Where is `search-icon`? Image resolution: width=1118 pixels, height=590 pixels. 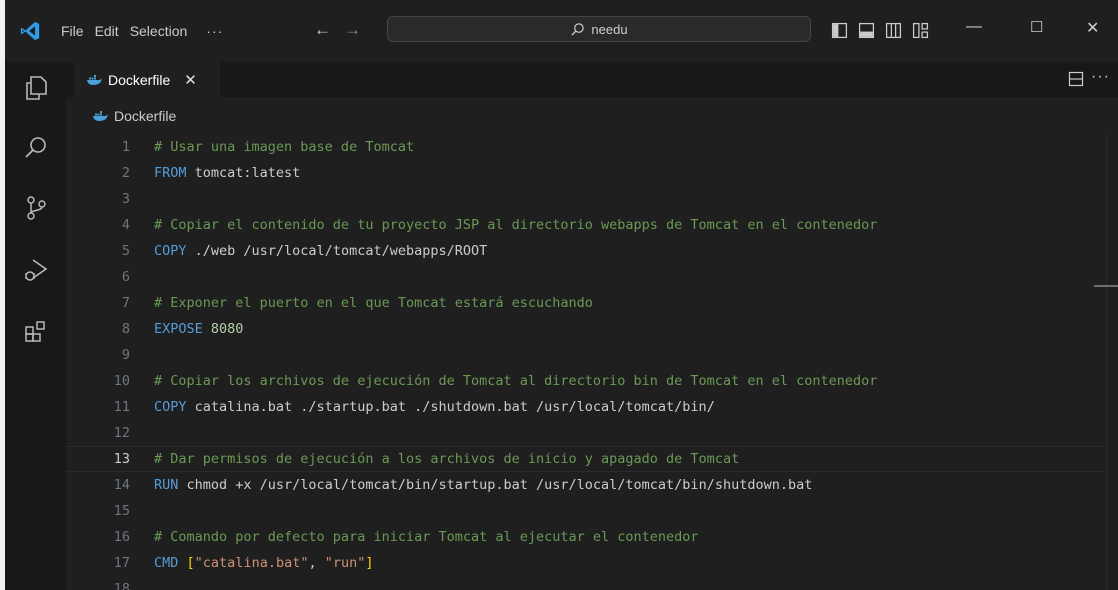 search-icon is located at coordinates (578, 29).